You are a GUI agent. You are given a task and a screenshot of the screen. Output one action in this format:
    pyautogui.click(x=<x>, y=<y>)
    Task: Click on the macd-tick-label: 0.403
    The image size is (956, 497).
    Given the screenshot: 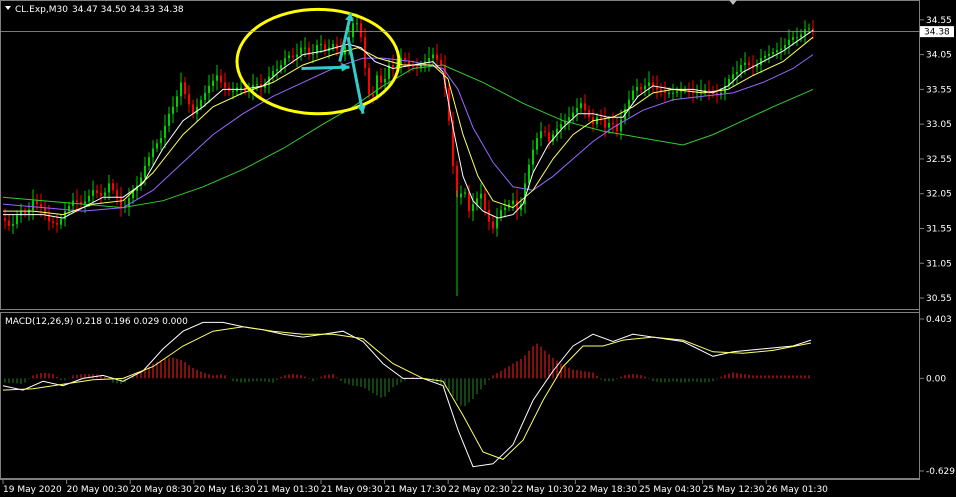 What is the action you would take?
    pyautogui.click(x=939, y=320)
    